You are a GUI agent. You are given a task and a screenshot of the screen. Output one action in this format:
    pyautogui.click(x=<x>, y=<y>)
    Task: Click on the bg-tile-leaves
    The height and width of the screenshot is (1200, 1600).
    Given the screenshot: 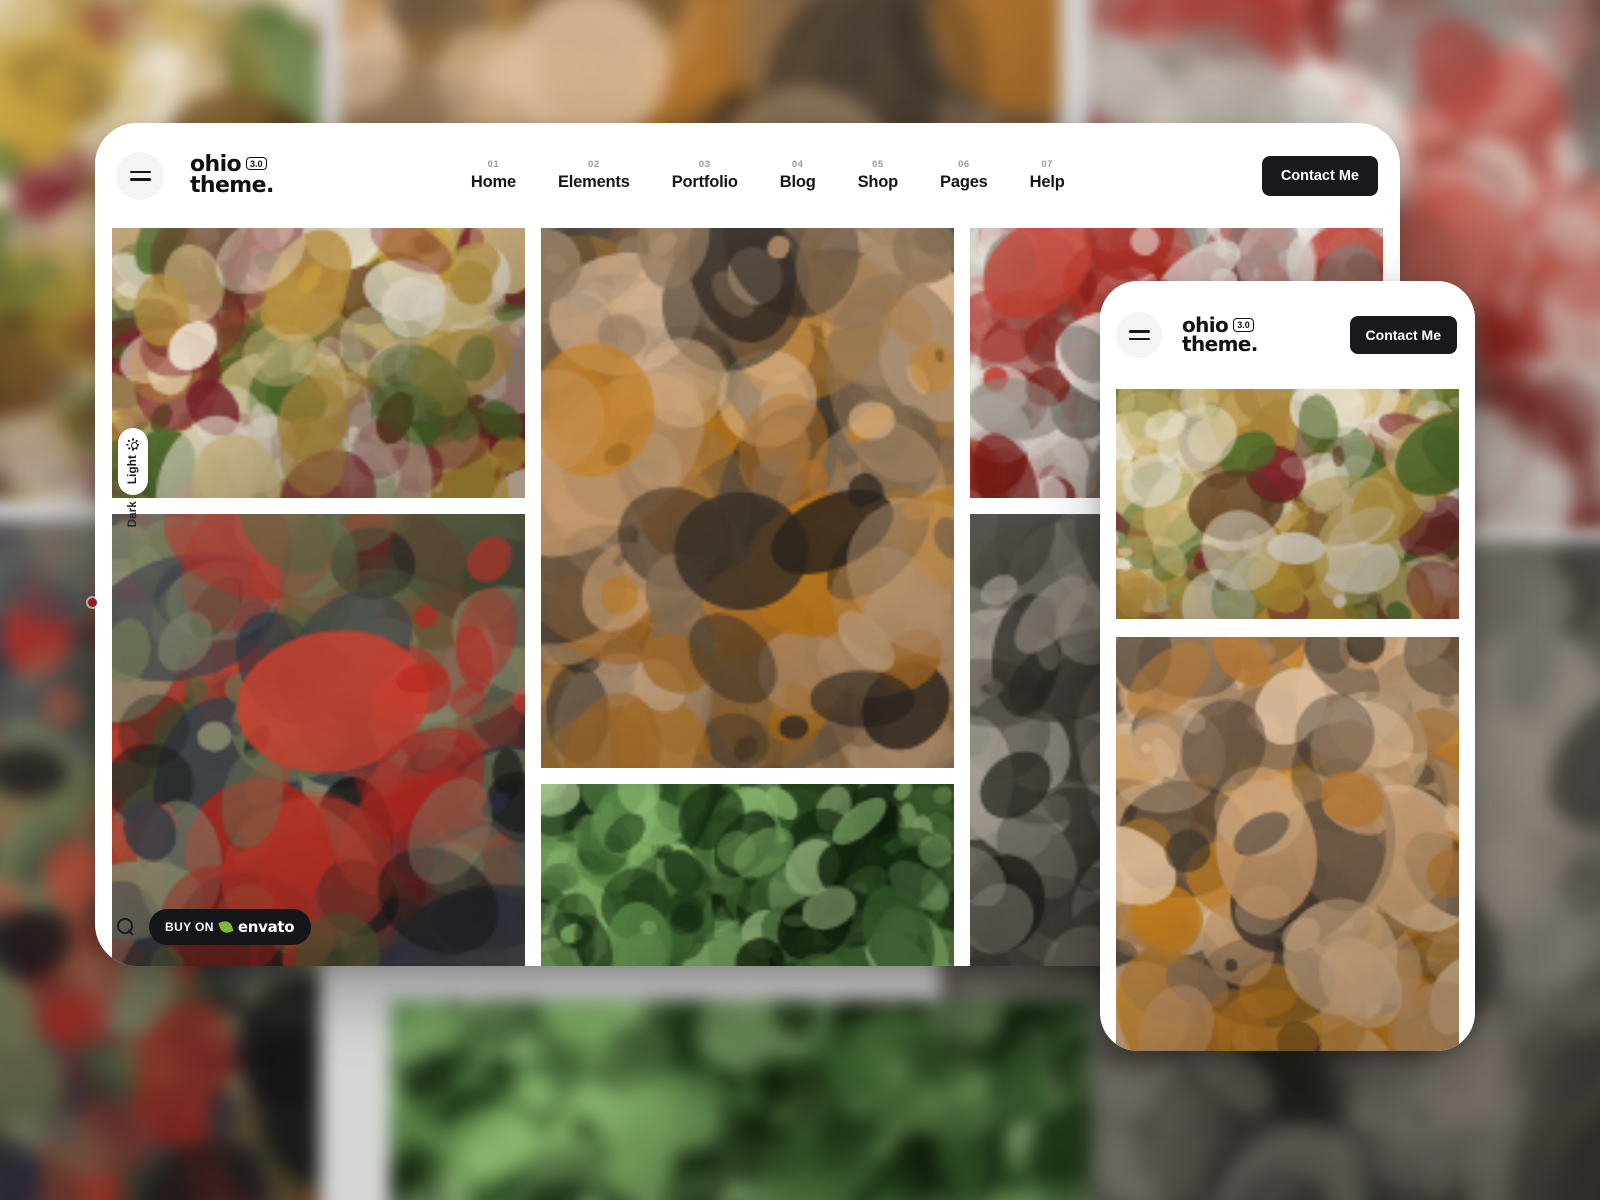 What is the action you would take?
    pyautogui.click(x=740, y=1100)
    